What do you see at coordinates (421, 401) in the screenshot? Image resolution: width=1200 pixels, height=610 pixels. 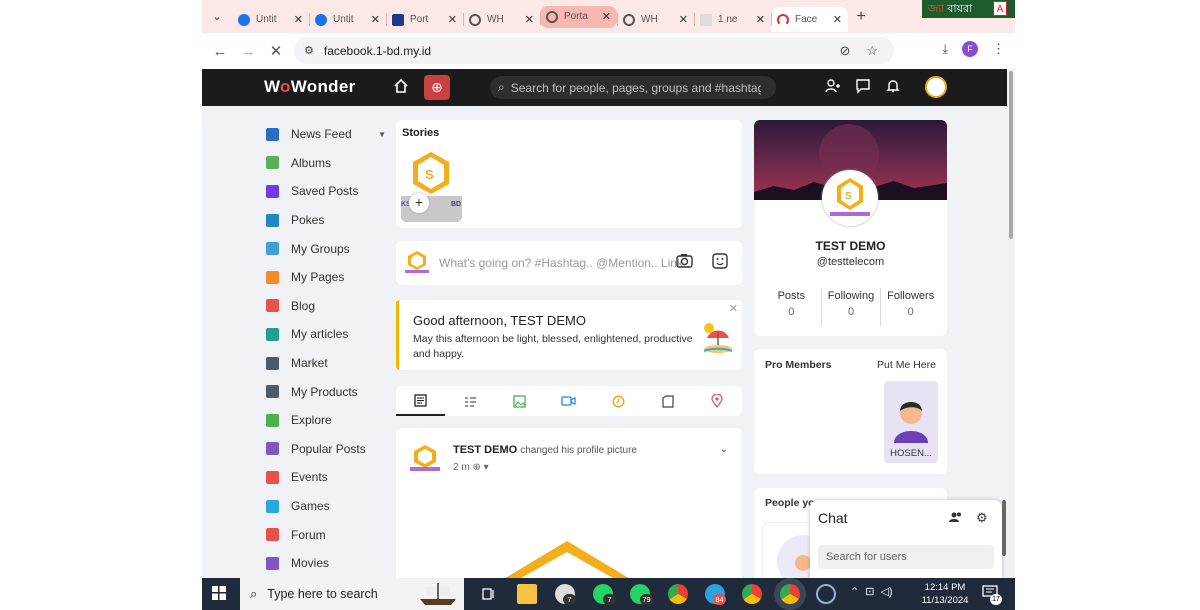 I see `tab-all-posts-icon` at bounding box center [421, 401].